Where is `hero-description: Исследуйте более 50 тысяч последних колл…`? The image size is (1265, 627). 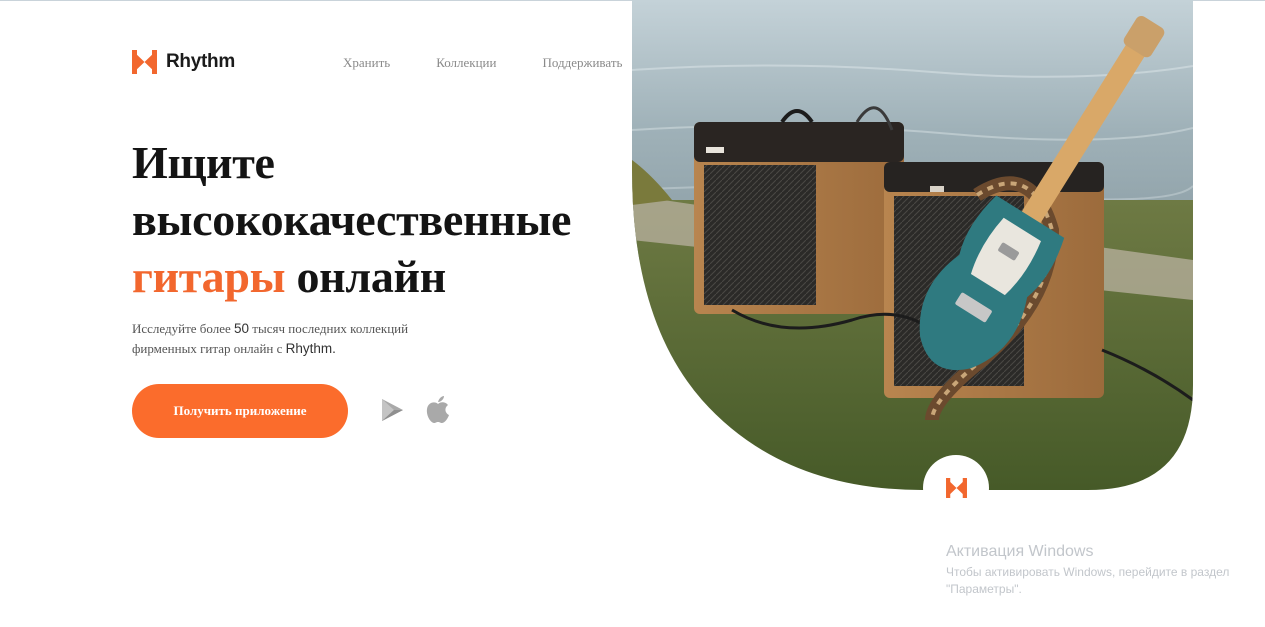 hero-description: Исследуйте более 50 тысяч последних колл… is located at coordinates (297, 339).